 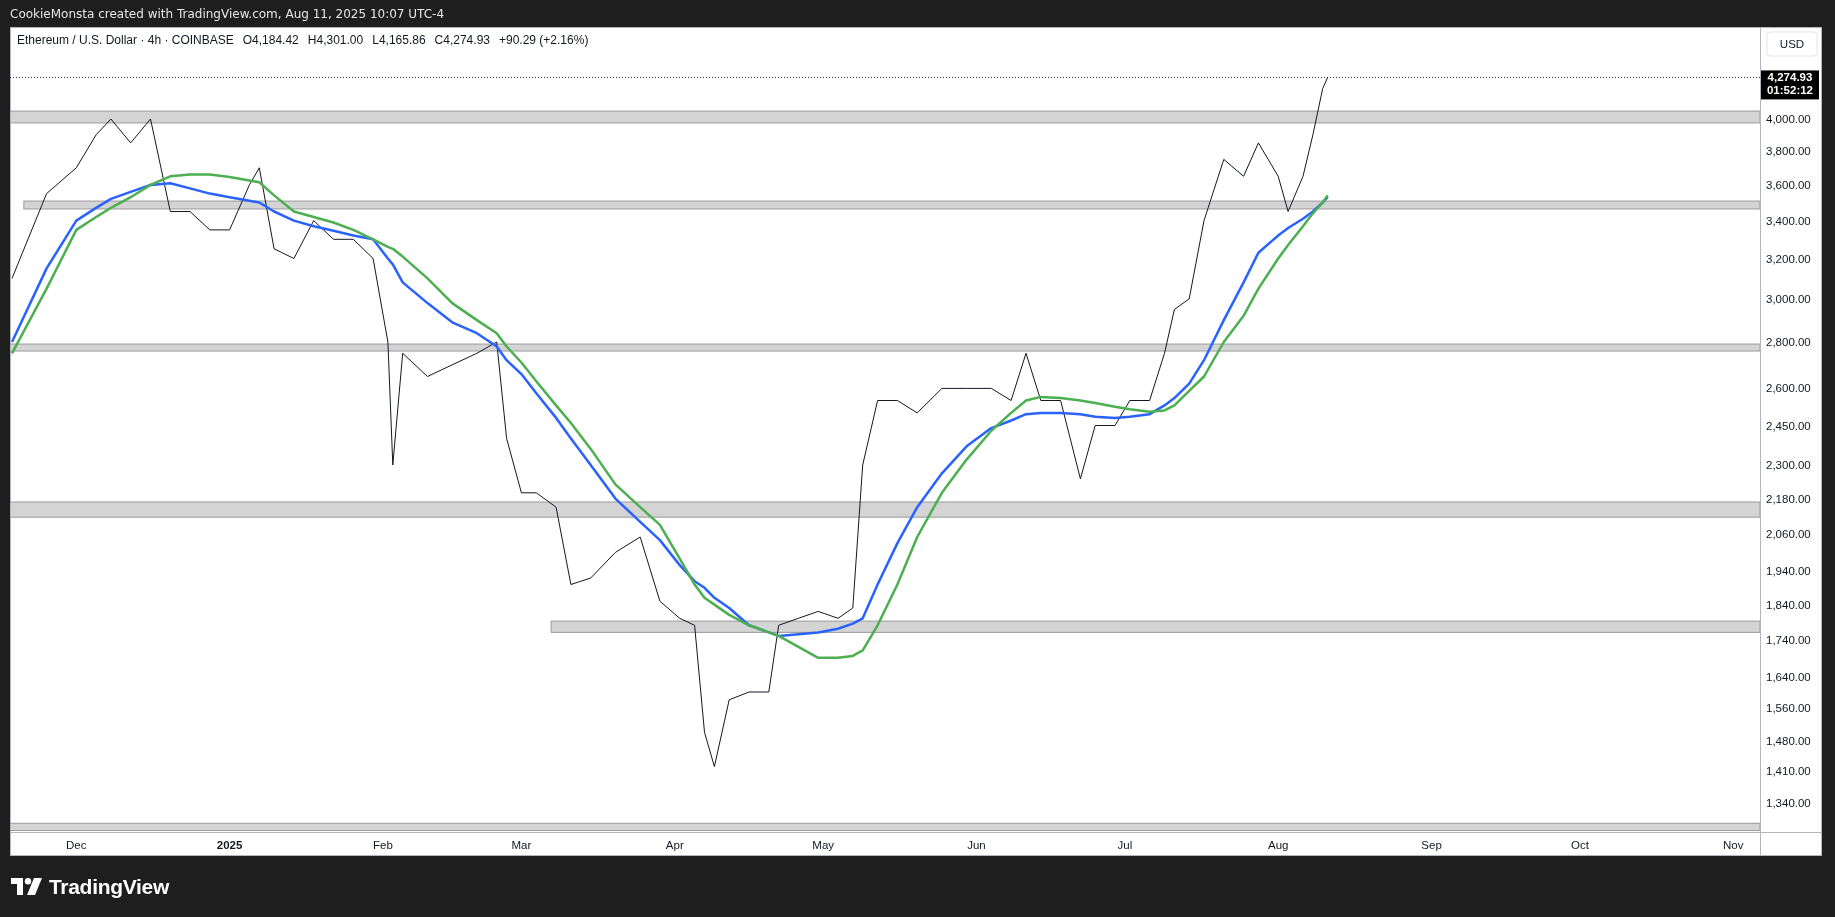 I want to click on time-tick-label: 2025, so click(x=229, y=845).